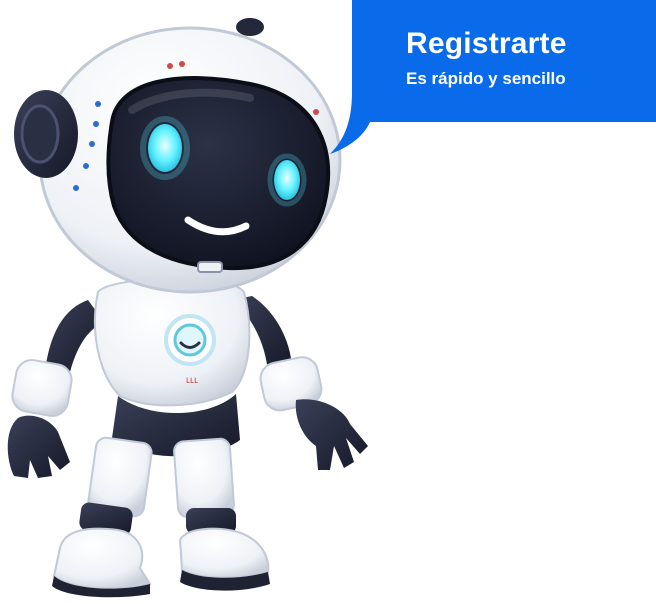 The width and height of the screenshot is (656, 604). I want to click on svg-text: ʟʟʟ, so click(192, 380).